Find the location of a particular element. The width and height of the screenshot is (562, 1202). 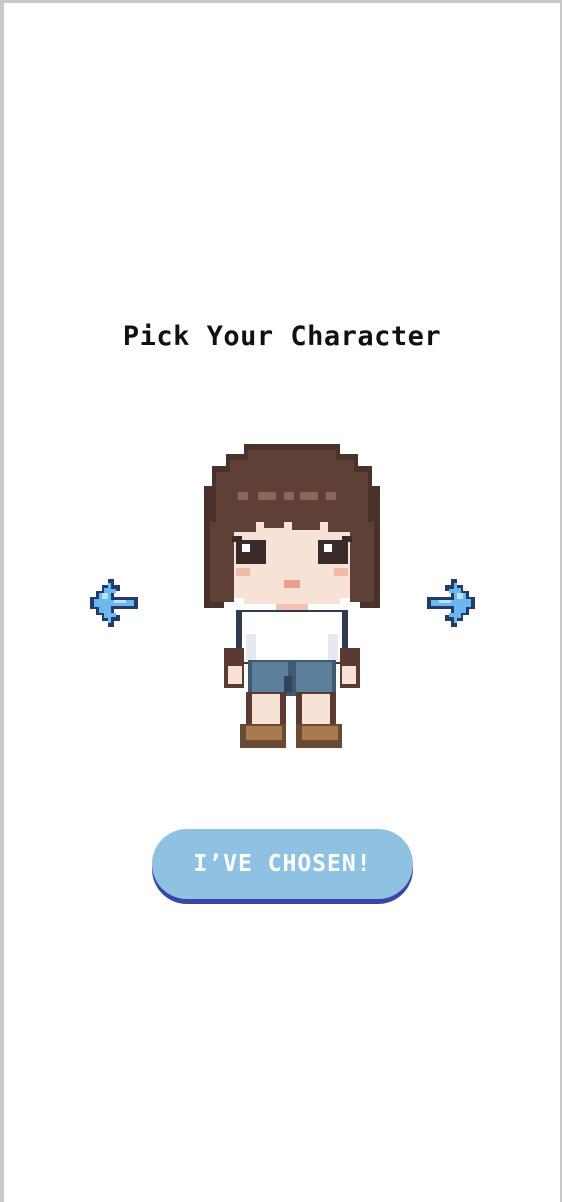

pixel-arrow-left-icon is located at coordinates (108, 603).